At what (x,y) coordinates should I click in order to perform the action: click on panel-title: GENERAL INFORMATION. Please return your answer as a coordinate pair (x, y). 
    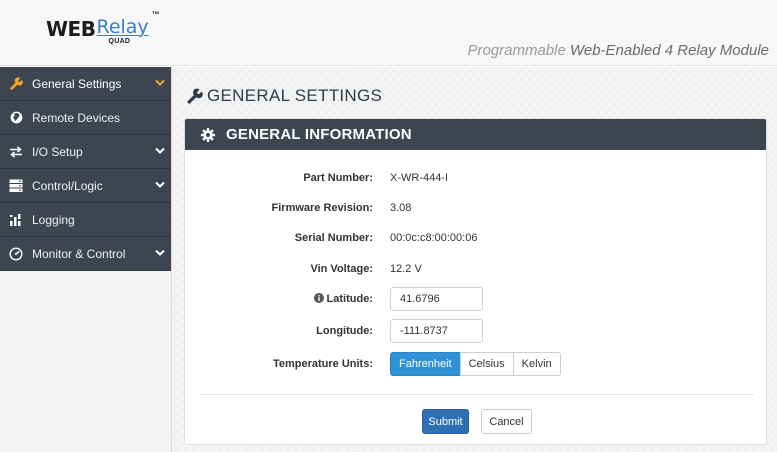
    Looking at the image, I should click on (319, 134).